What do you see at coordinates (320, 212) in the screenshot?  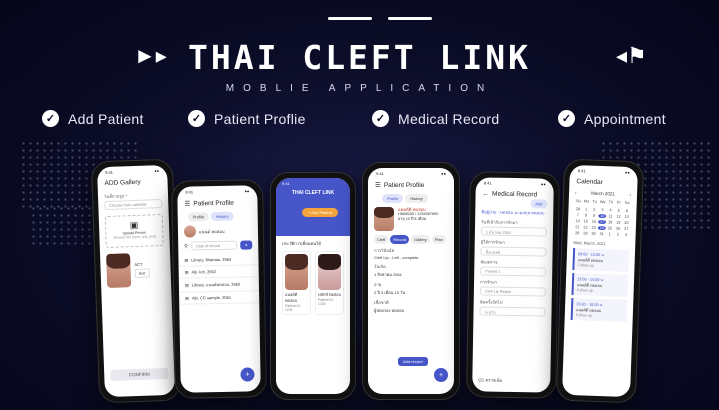 I see `add-patient-button: + Add Patient` at bounding box center [320, 212].